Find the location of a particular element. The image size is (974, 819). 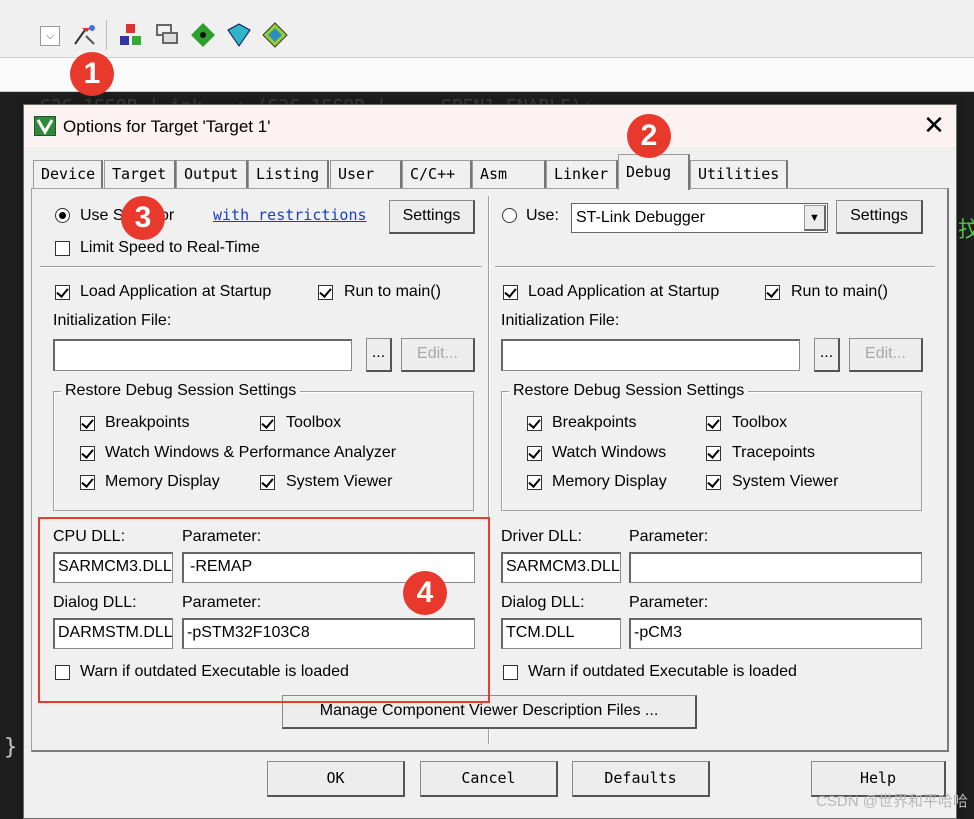

driver-dll-input: SARMCM3.DLL is located at coordinates (561, 567).